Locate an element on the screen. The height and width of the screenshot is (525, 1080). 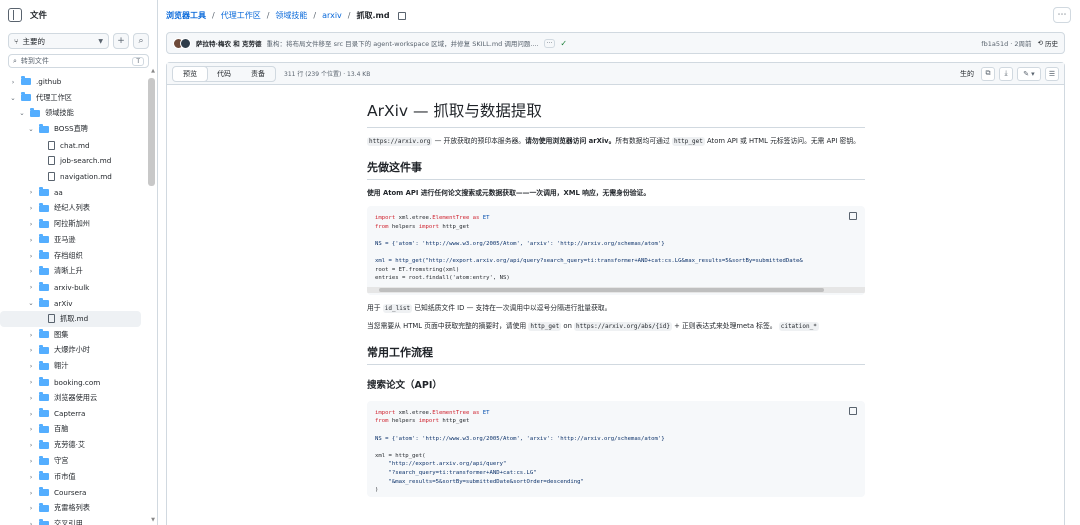
tree-file-item: job-search.md is located at coordinates (78, 161).